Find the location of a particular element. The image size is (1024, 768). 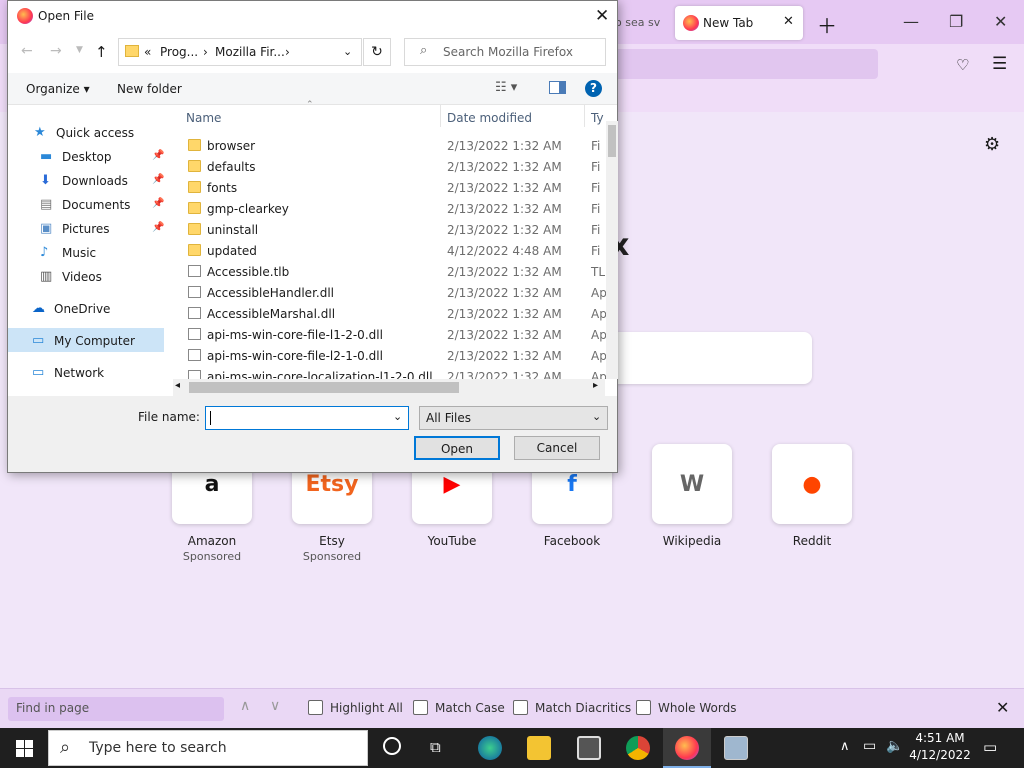

top-site-label: YouTube is located at coordinates (452, 541).